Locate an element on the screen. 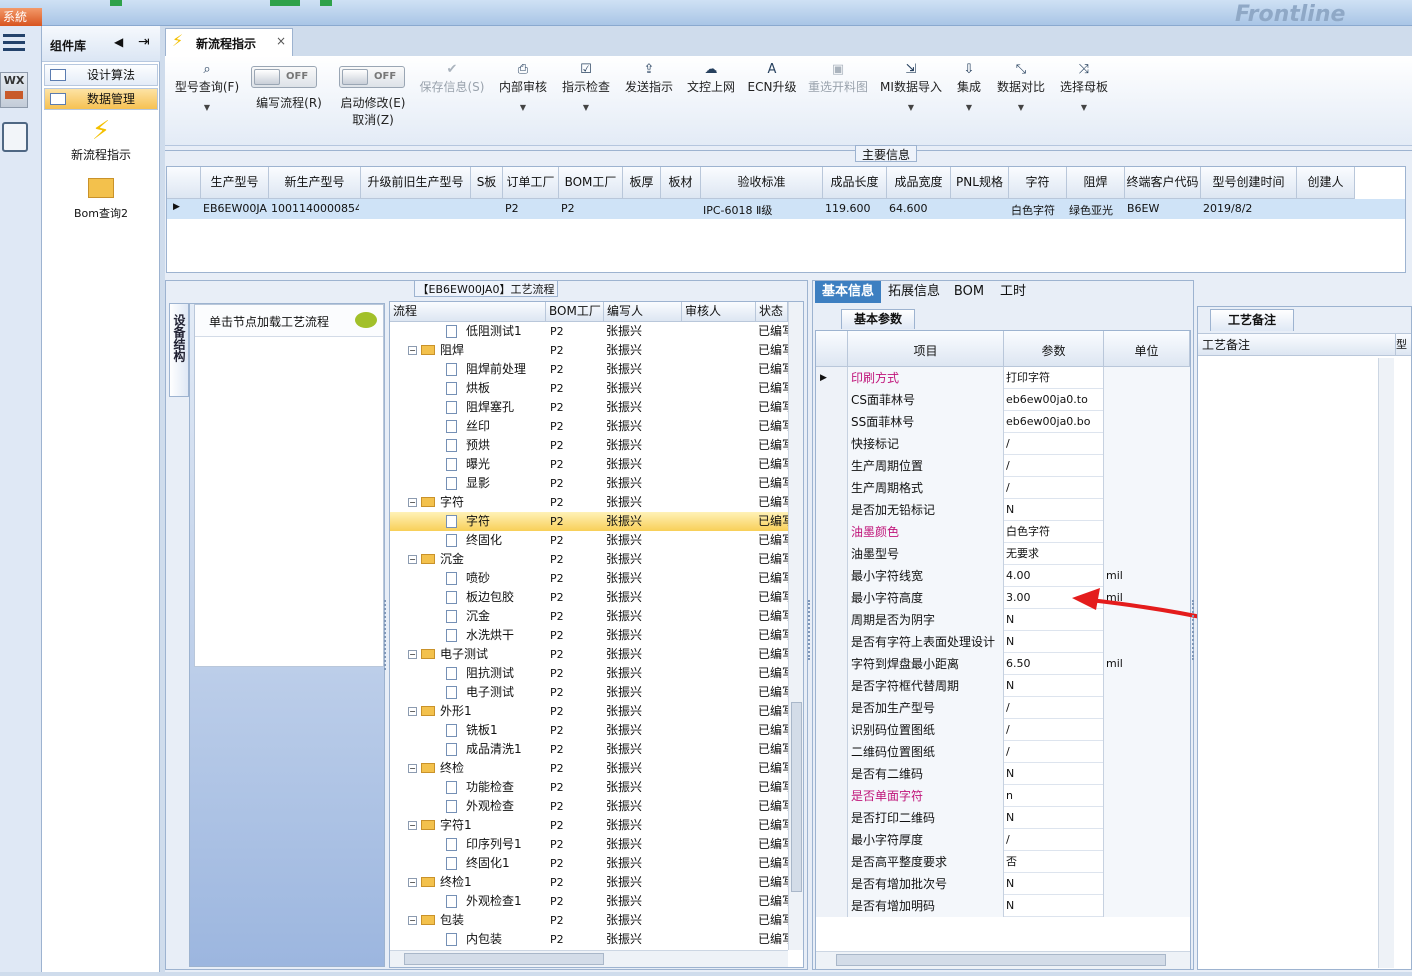  tool-bom-query: Bom查询2 is located at coordinates (101, 199).